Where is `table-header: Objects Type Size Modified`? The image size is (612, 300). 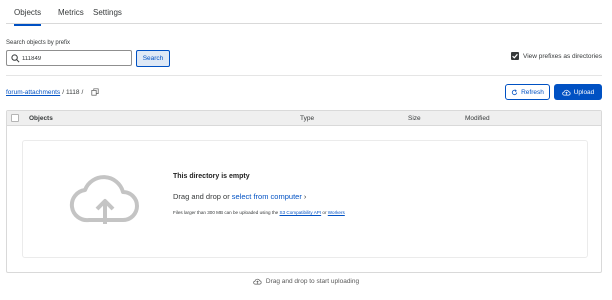
table-header: Objects Type Size Modified is located at coordinates (304, 118).